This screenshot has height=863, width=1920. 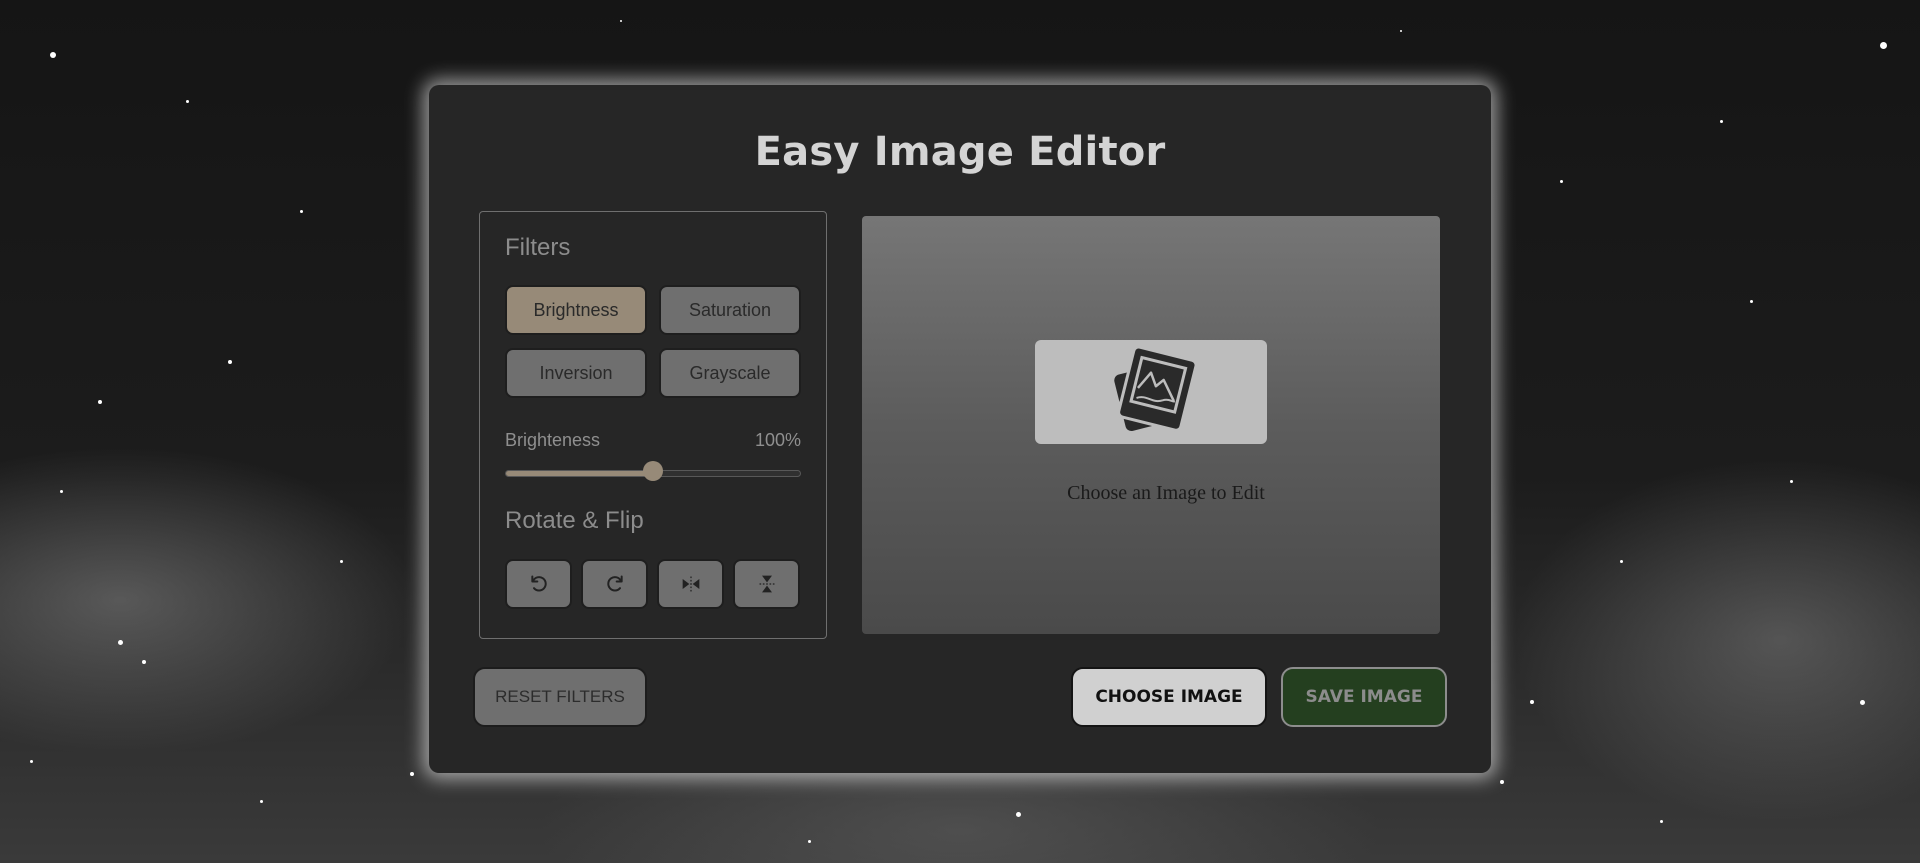 I want to click on filter-inversion-button: Inversion, so click(x=576, y=373).